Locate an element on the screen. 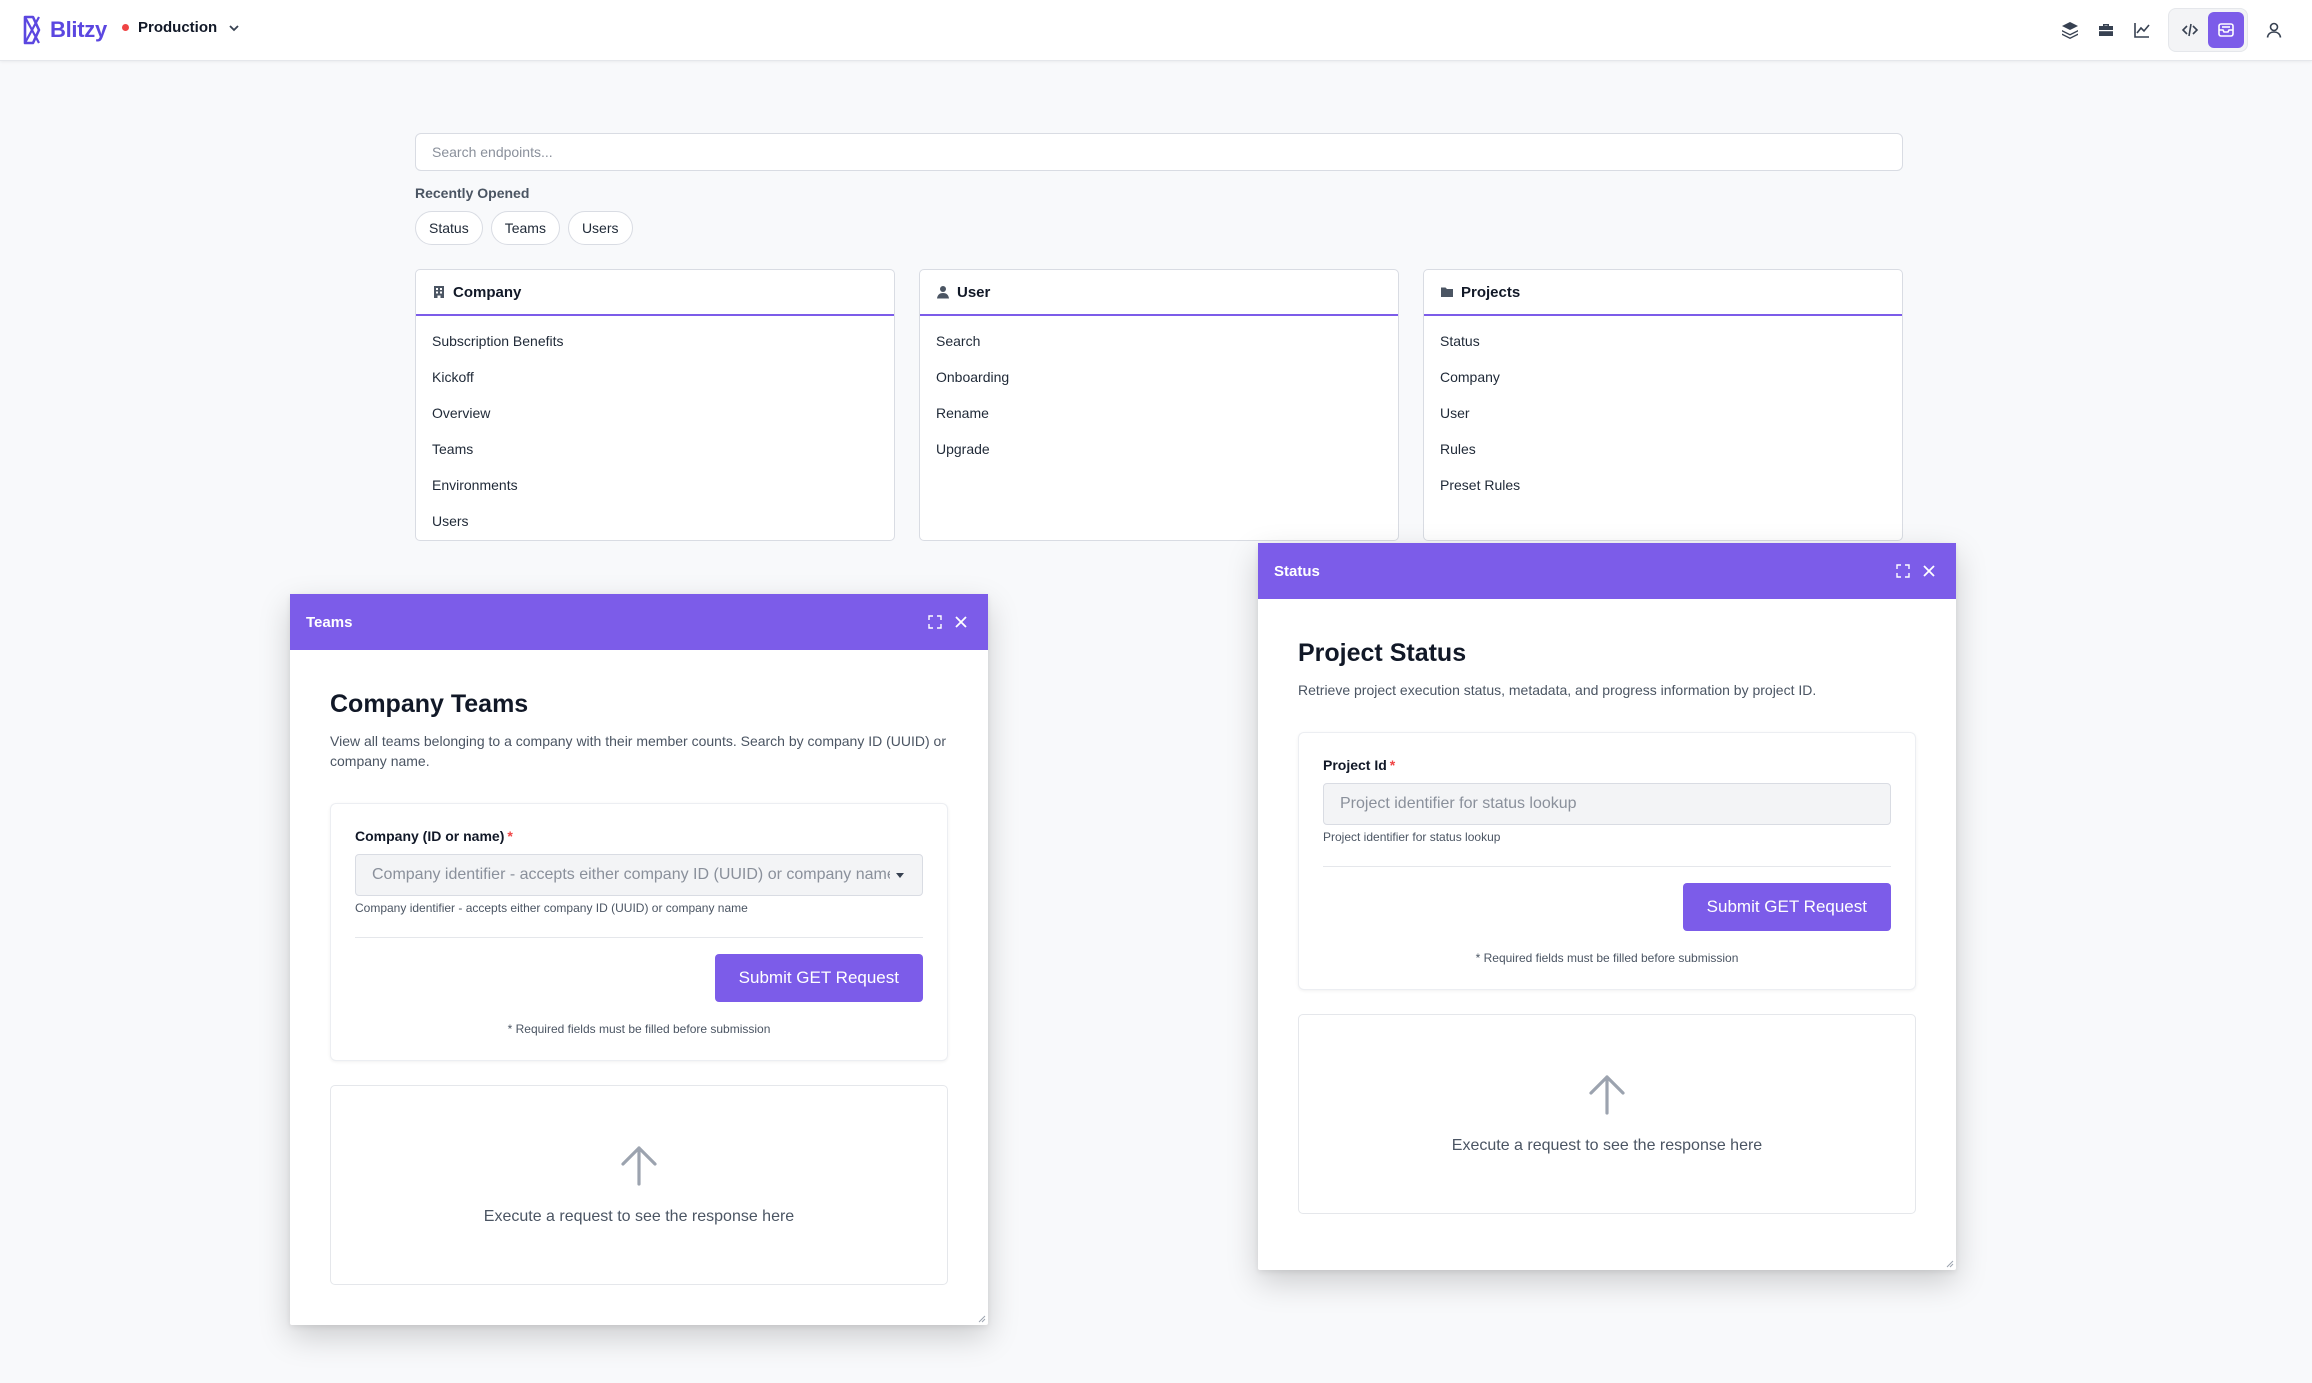  endpoint-link: Rules is located at coordinates (1663, 449).